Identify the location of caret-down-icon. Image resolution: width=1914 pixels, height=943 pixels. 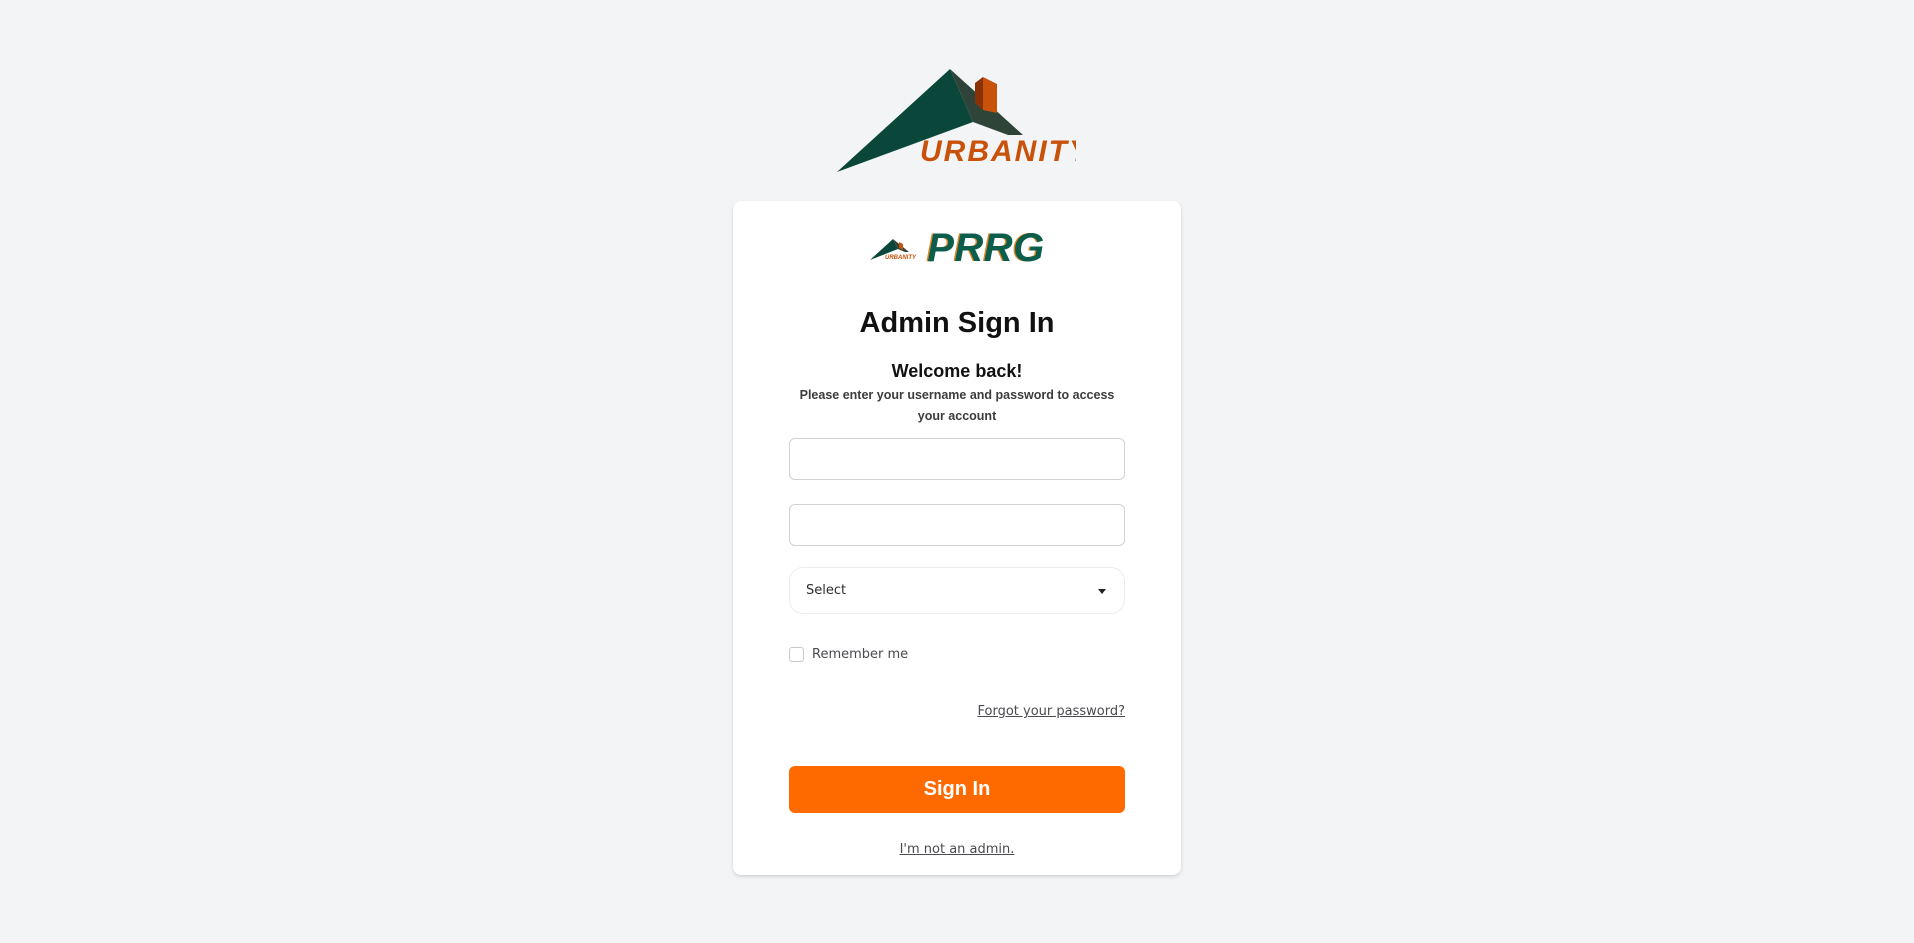
(1102, 591).